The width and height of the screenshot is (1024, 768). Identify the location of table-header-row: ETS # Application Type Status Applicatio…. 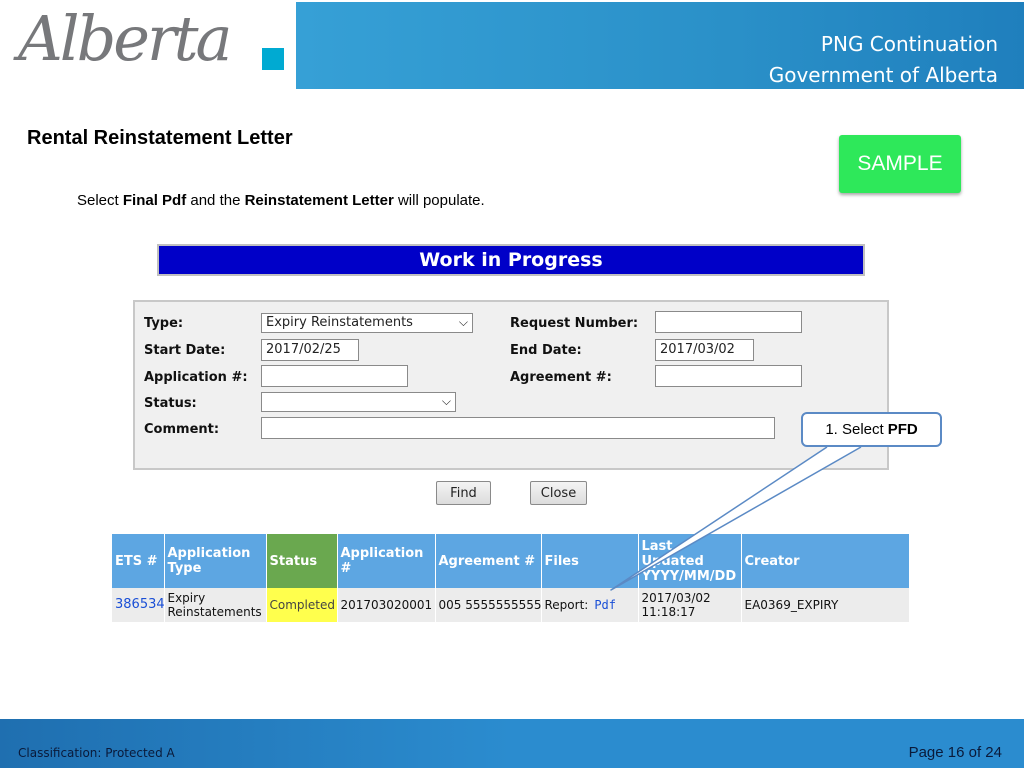
(511, 561).